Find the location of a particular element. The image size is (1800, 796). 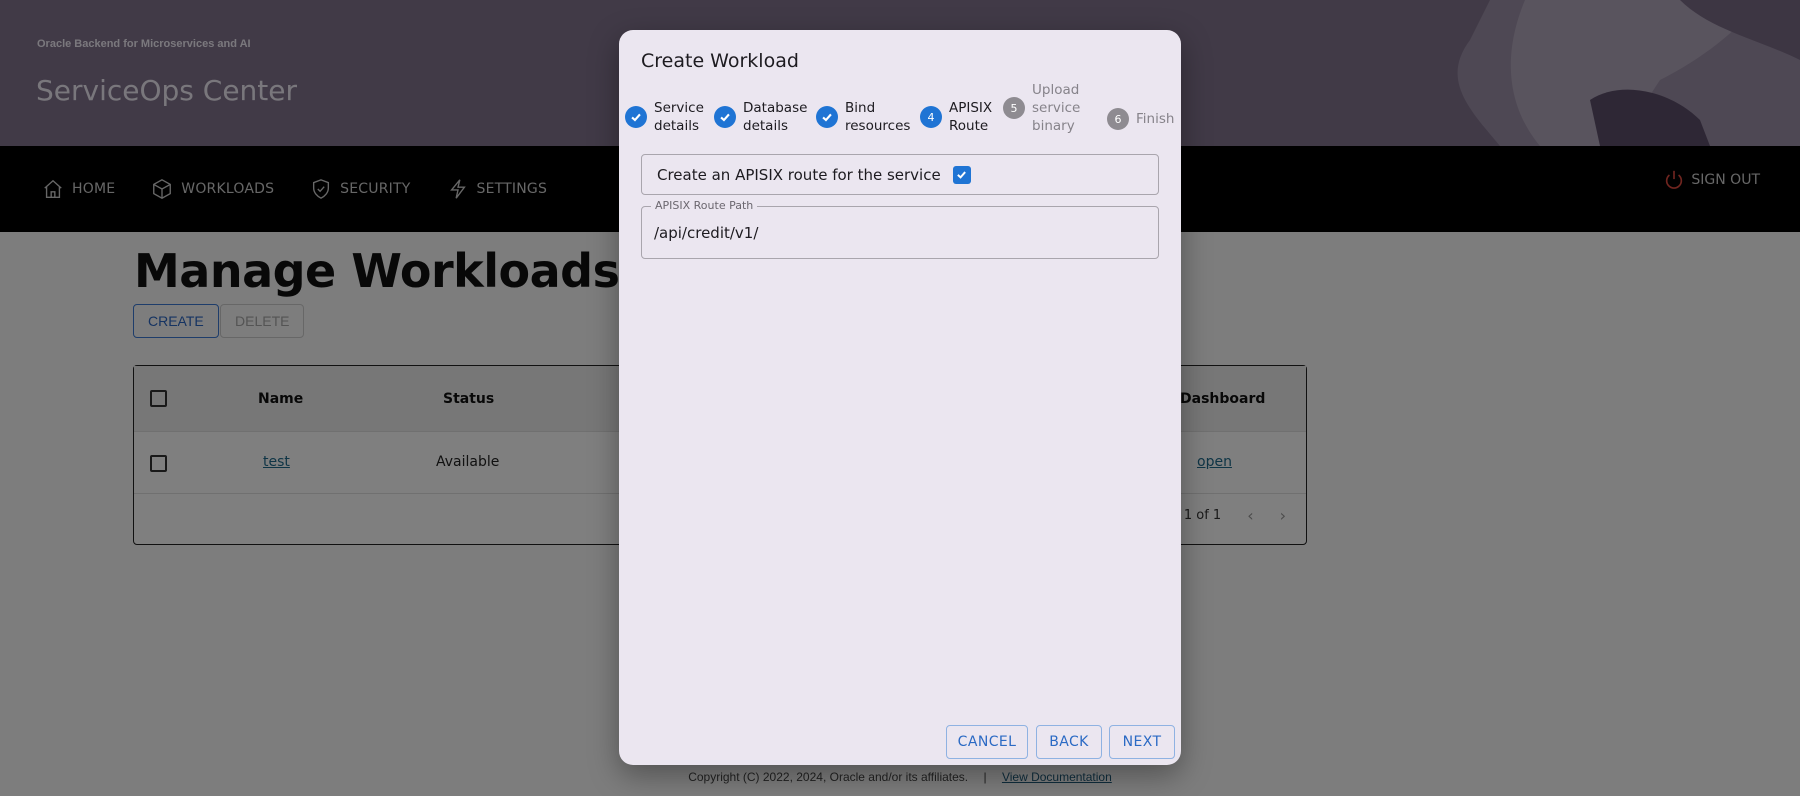

step-apisix-route: 4 APISIX Route is located at coordinates (956, 117).